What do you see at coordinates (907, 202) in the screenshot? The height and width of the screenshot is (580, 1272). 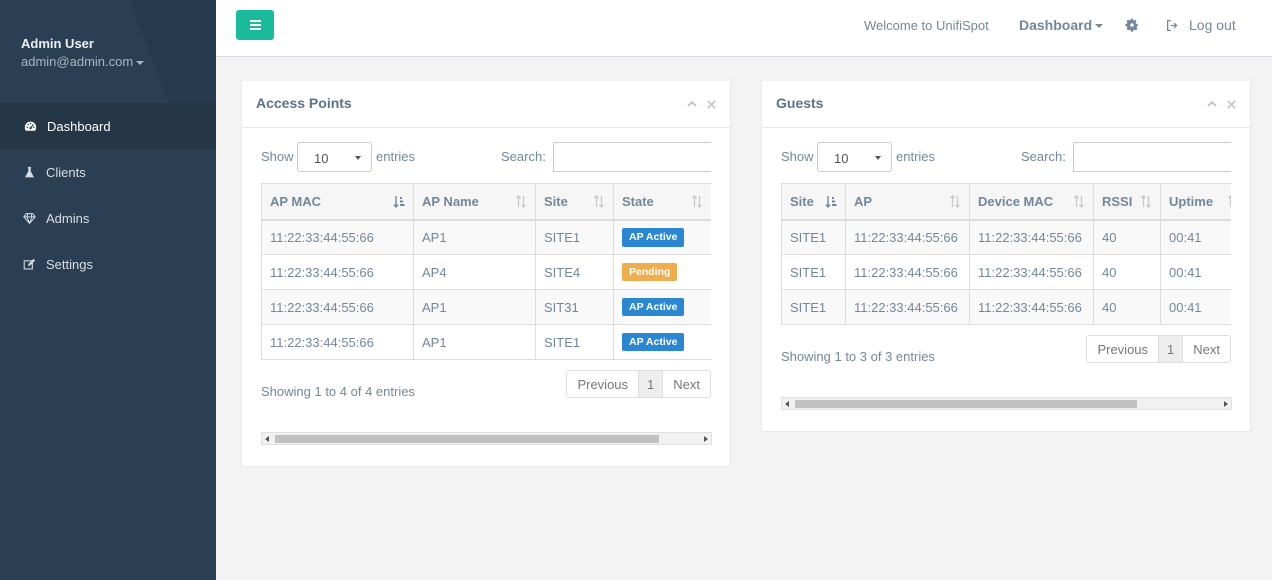 I see `column-header-ap: AP` at bounding box center [907, 202].